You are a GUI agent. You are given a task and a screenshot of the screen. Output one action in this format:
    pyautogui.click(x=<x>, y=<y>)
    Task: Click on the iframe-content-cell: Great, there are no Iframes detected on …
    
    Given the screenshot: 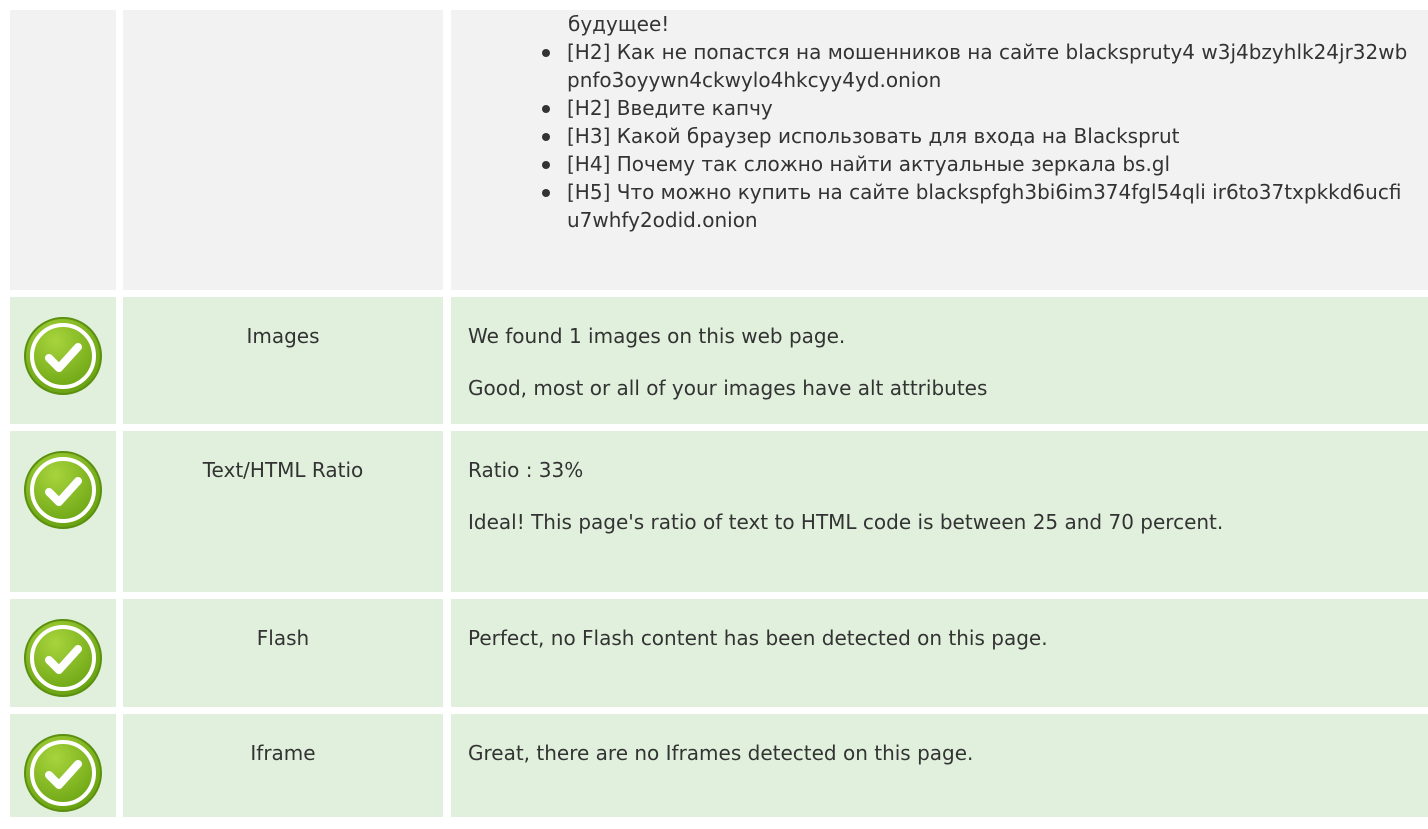 What is the action you would take?
    pyautogui.click(x=939, y=765)
    